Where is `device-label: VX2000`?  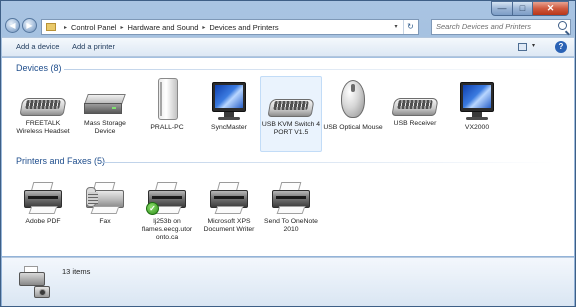
device-label: VX2000 is located at coordinates (477, 127).